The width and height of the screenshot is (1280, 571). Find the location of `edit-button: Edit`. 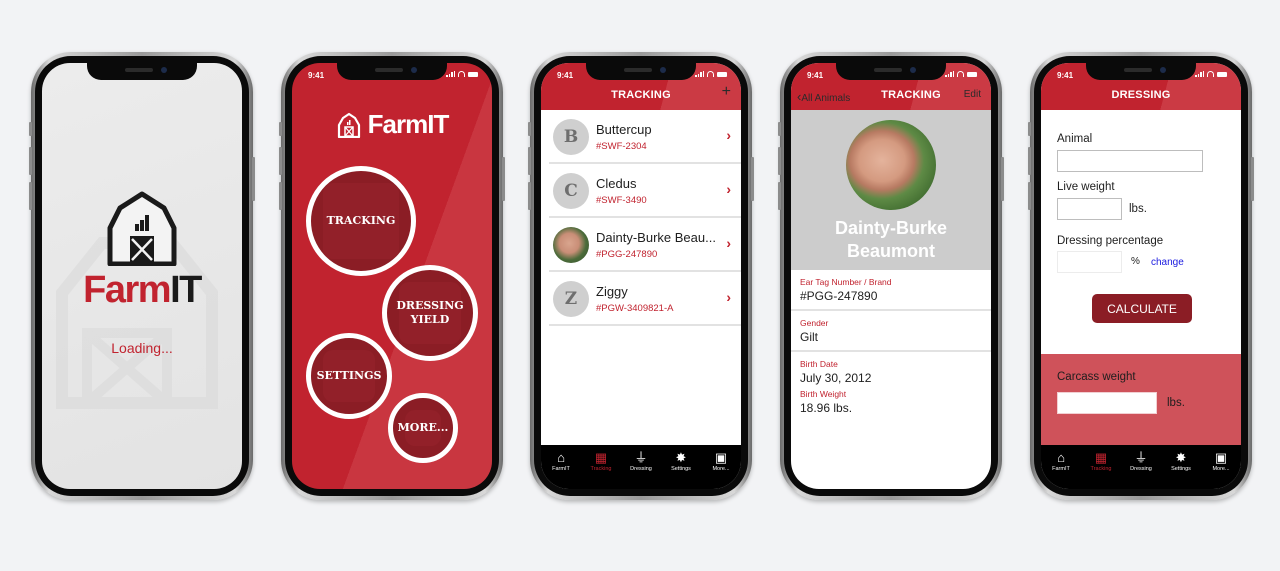

edit-button: Edit is located at coordinates (972, 94).